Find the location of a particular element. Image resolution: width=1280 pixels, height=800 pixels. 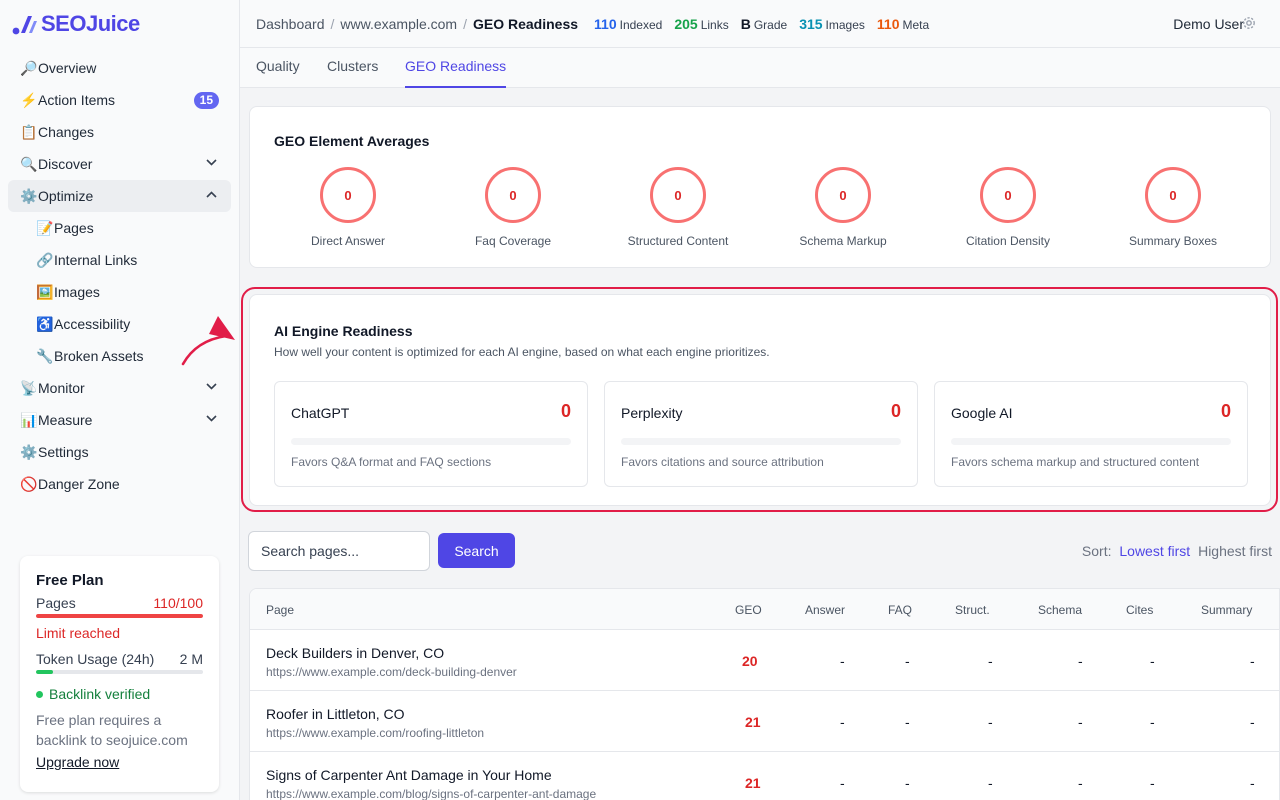

breadcrumb-dashboard: Dashboard is located at coordinates (290, 24).